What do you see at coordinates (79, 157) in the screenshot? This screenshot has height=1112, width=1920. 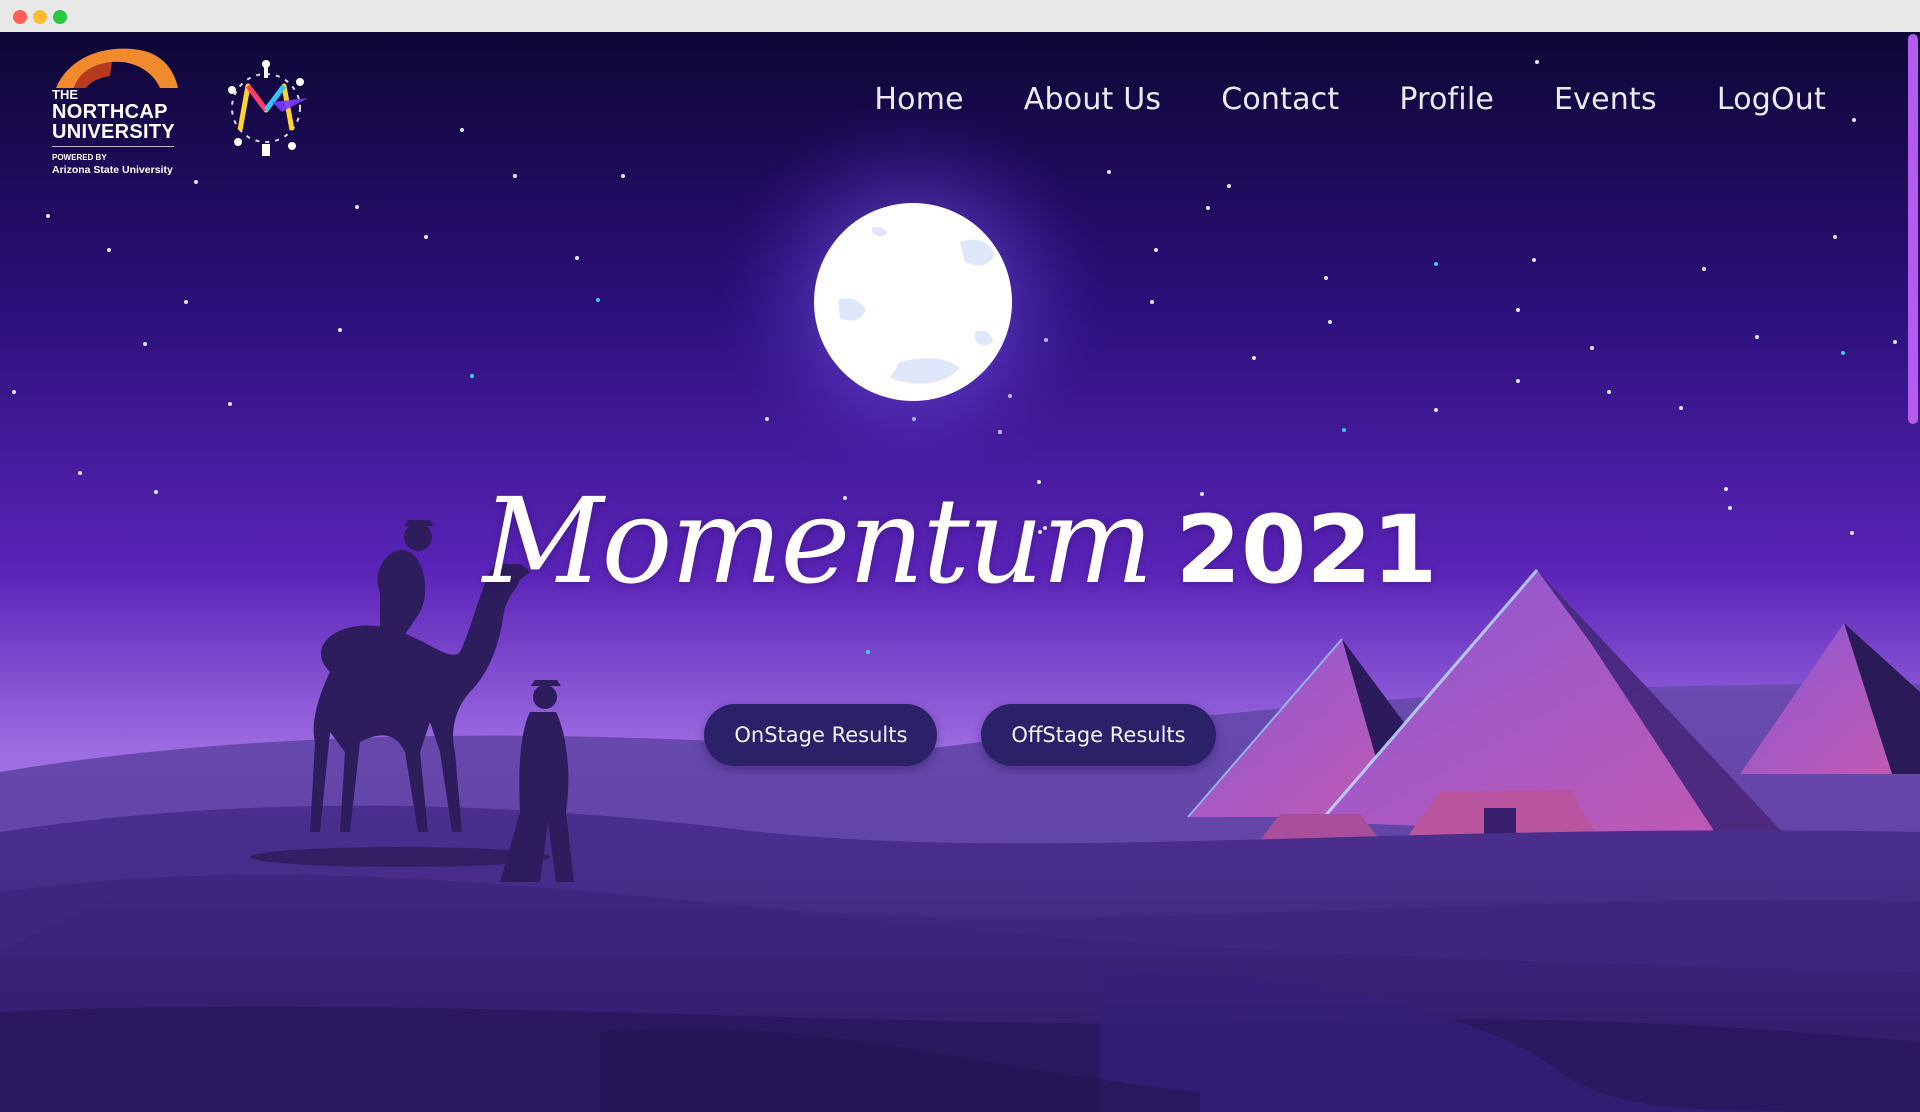 I see `ncu-powered-by: POWERED BY` at bounding box center [79, 157].